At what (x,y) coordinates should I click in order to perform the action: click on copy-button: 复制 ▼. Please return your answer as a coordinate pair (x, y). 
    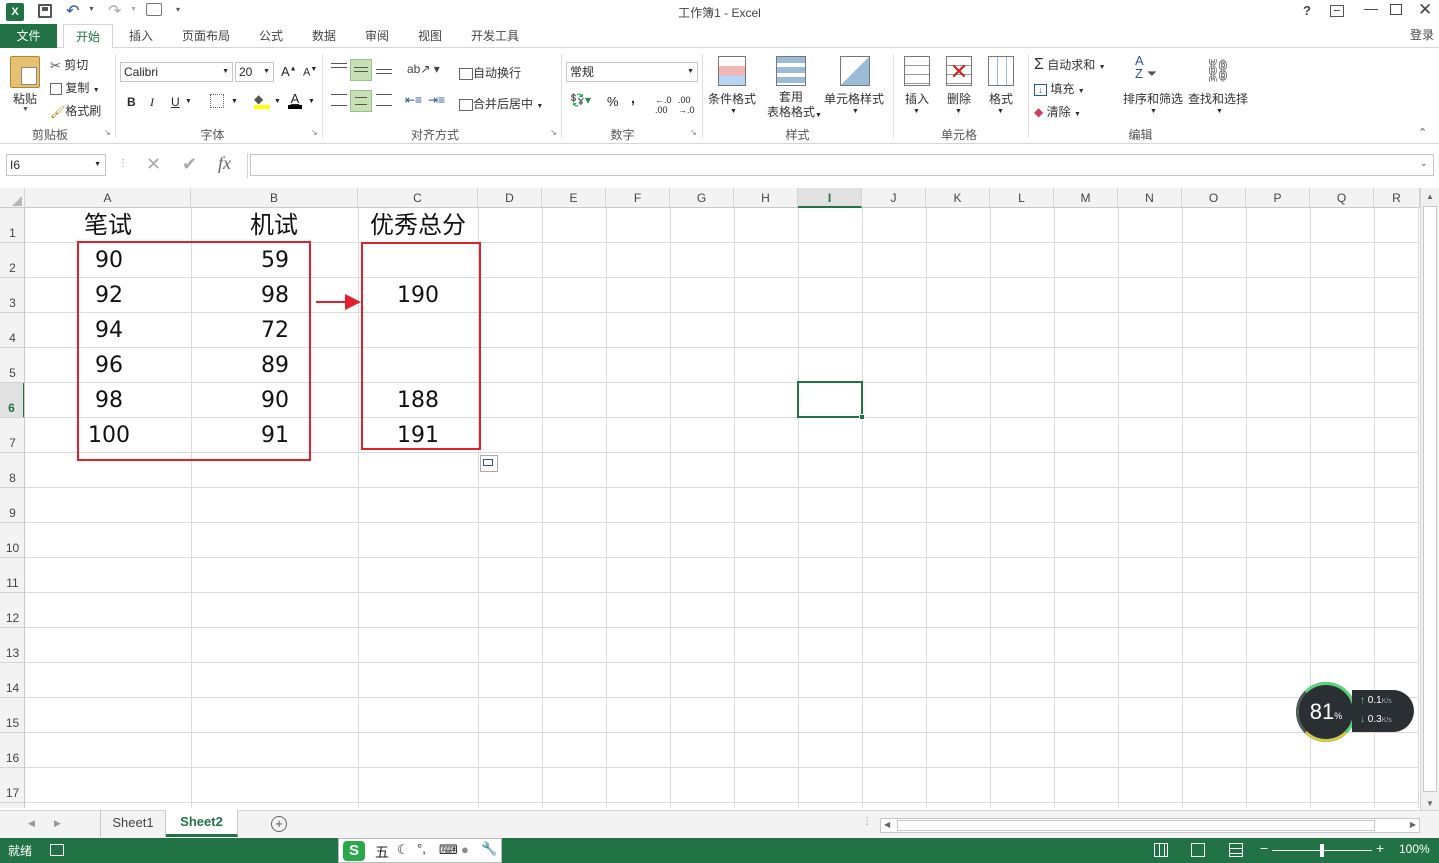
    Looking at the image, I should click on (75, 87).